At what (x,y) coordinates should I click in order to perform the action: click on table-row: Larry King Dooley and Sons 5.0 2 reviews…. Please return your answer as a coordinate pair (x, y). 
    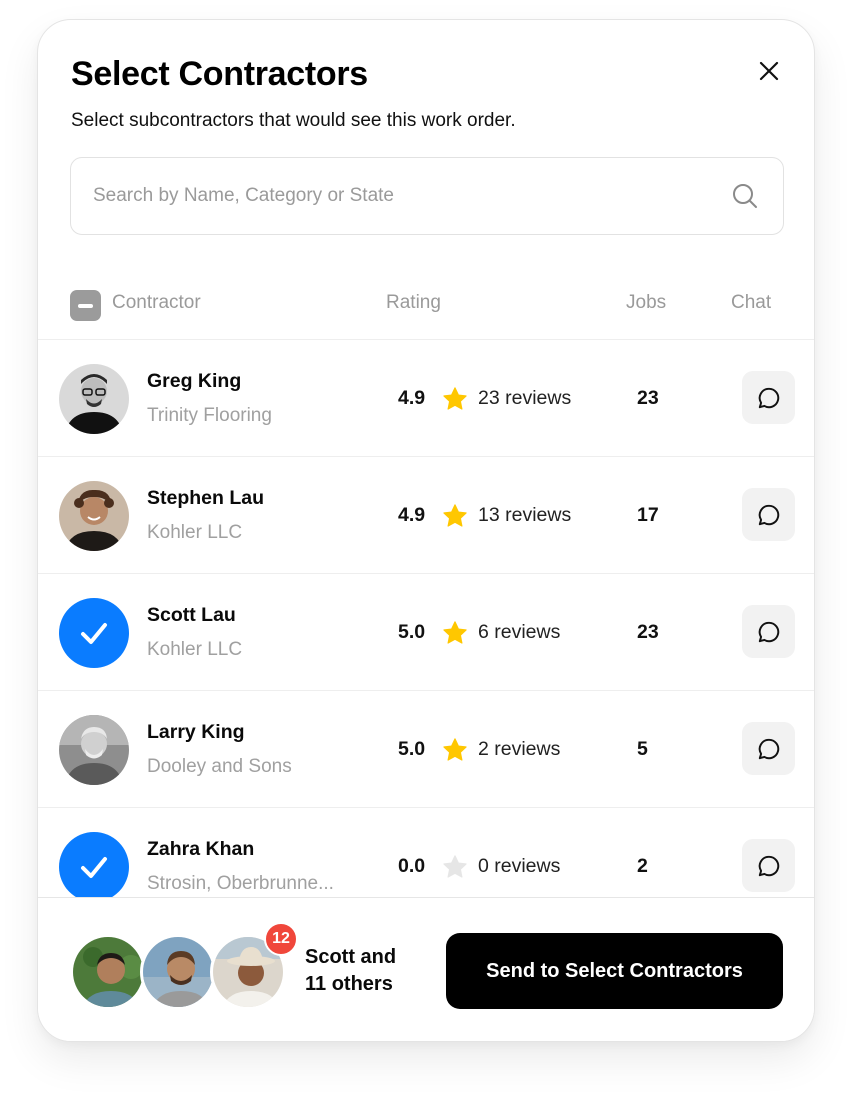
    Looking at the image, I should click on (426, 749).